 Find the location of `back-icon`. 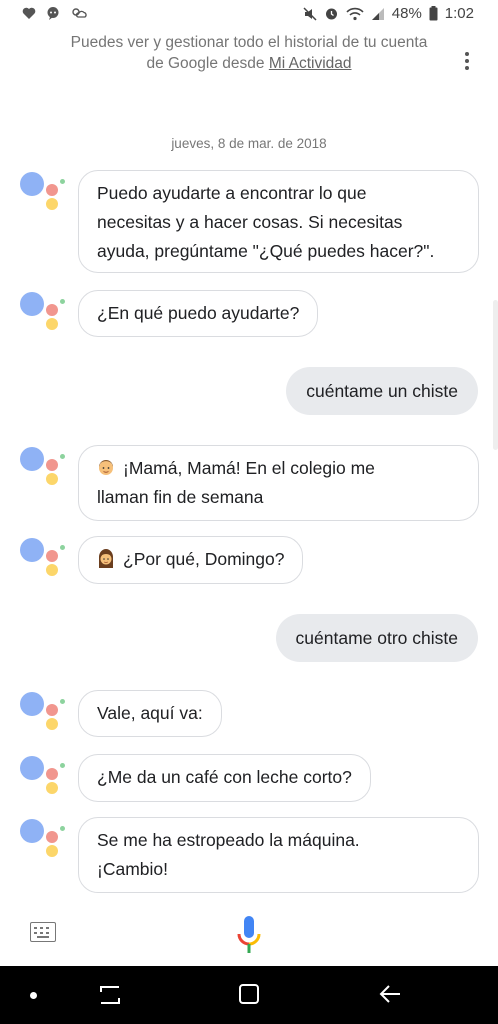

back-icon is located at coordinates (390, 994).